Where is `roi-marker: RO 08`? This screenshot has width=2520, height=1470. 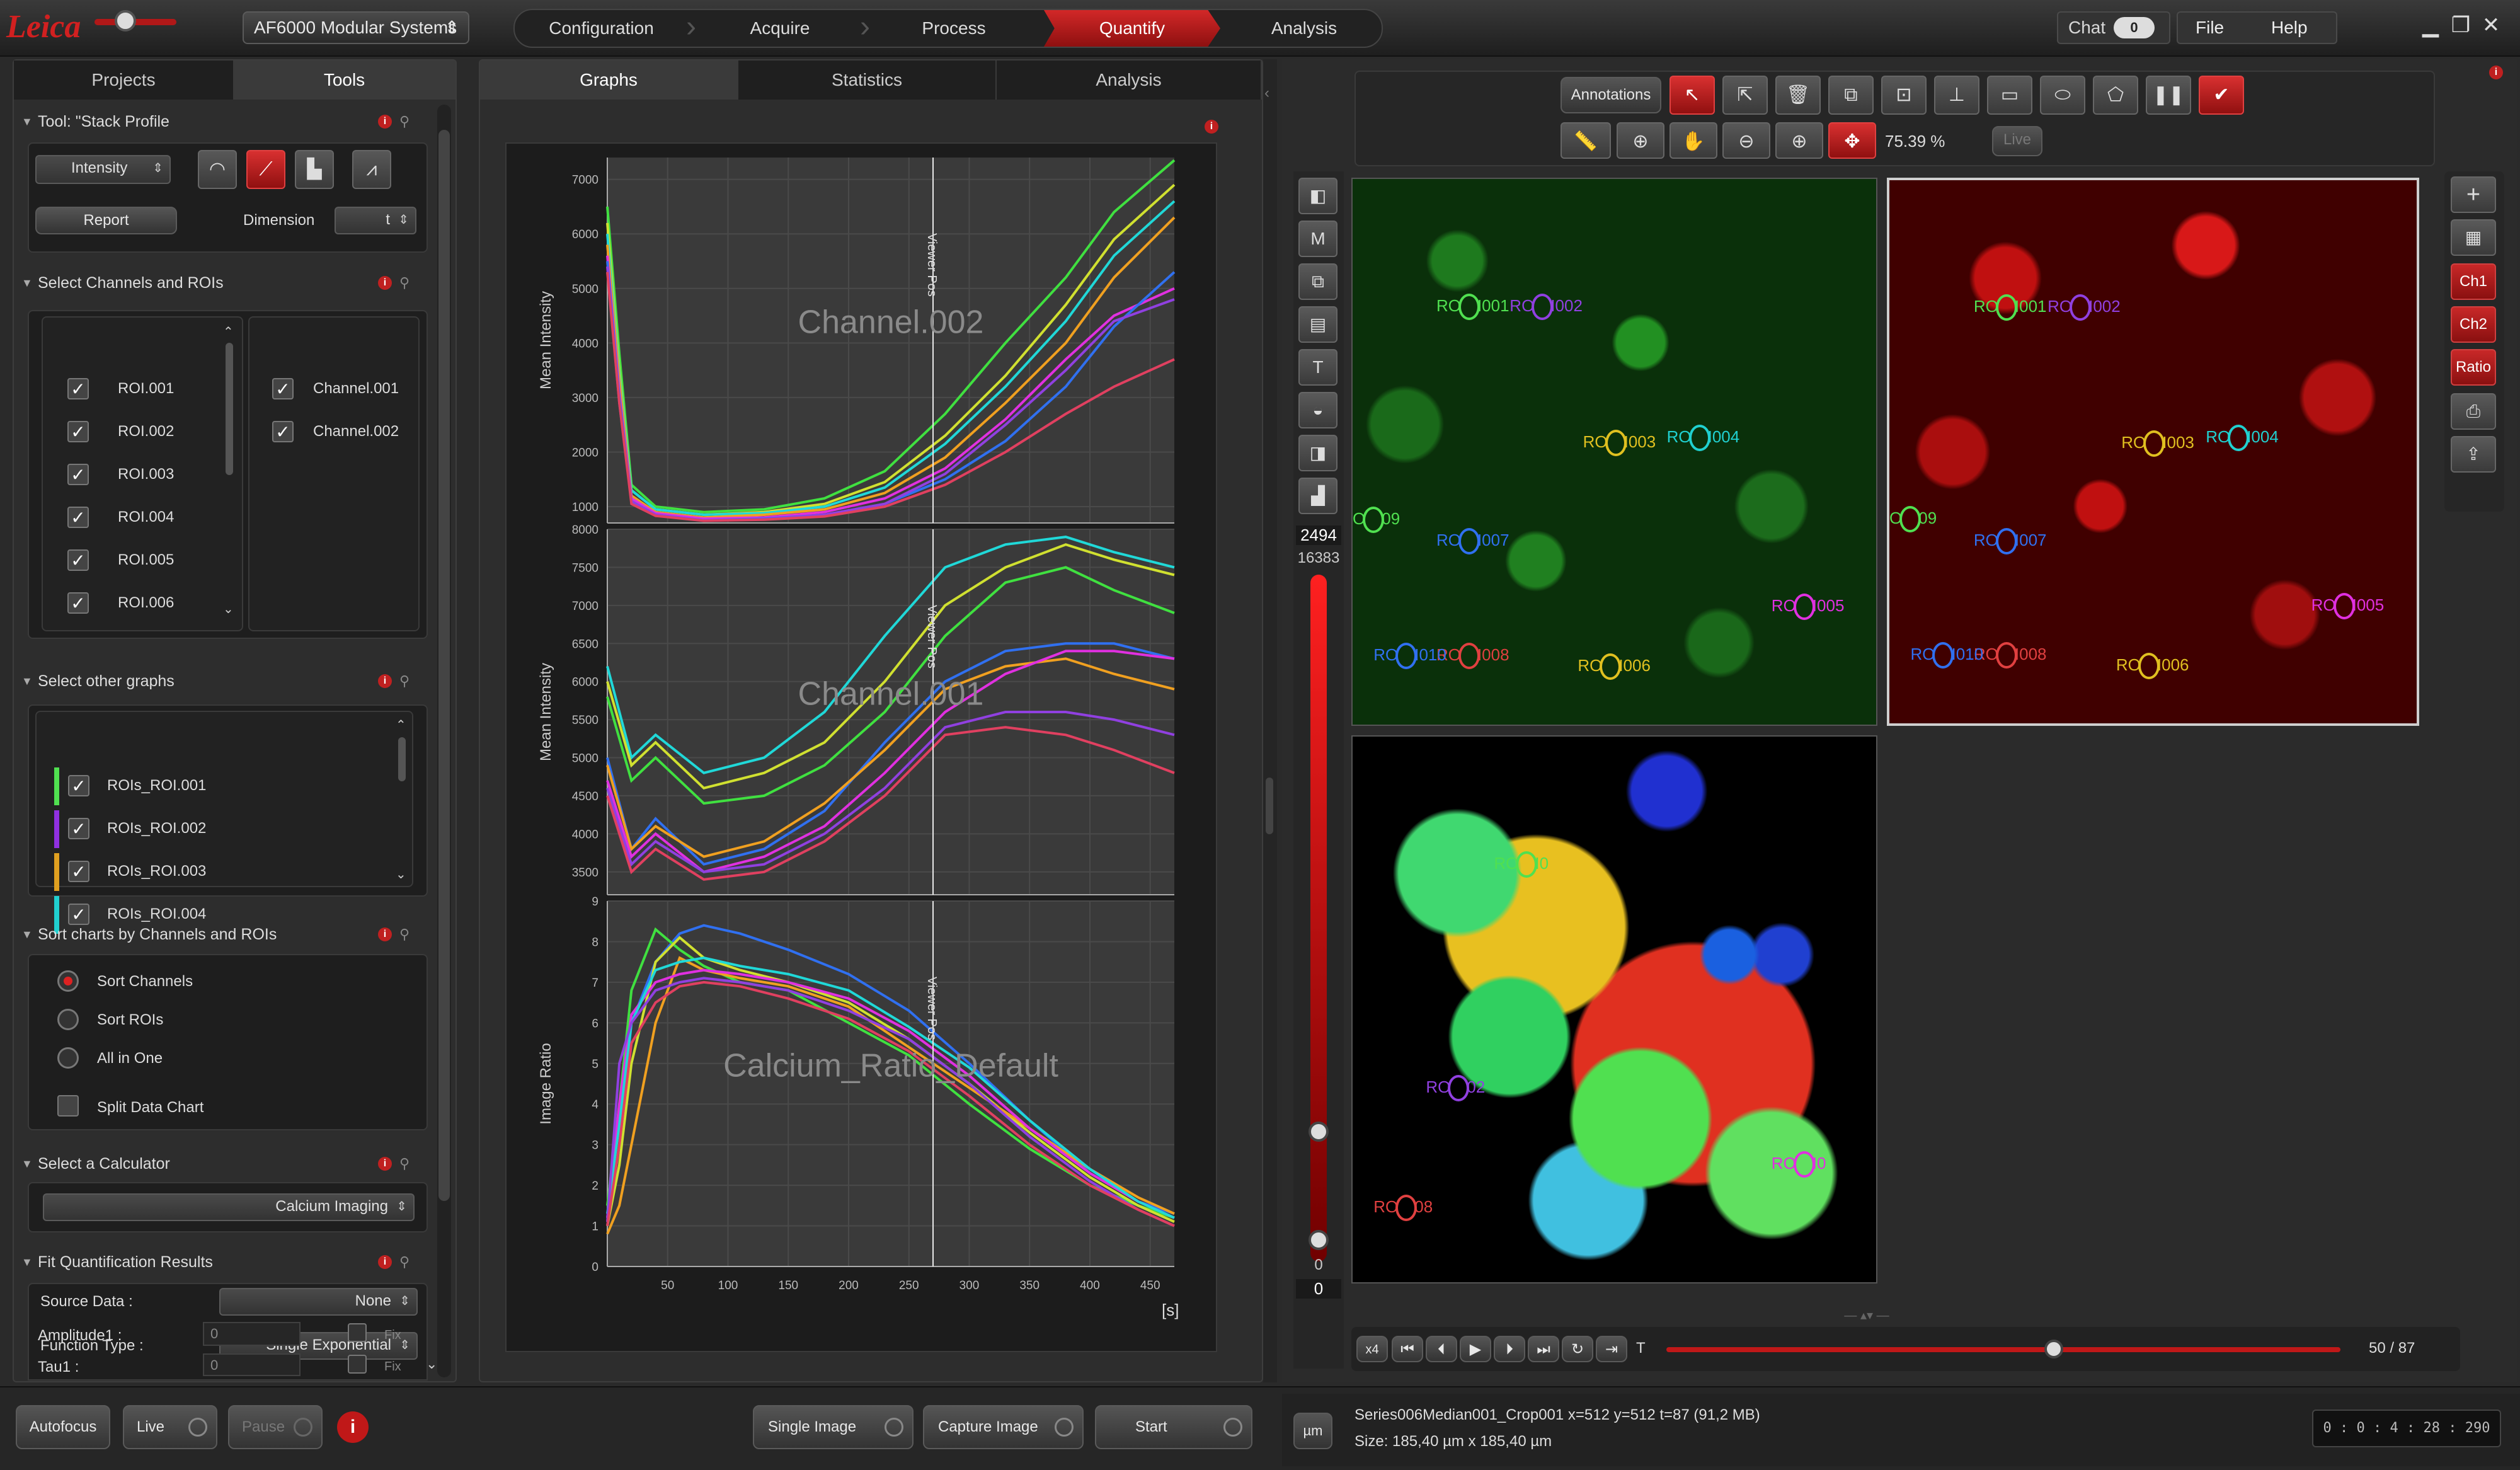
roi-marker: RO 08 is located at coordinates (1403, 1208).